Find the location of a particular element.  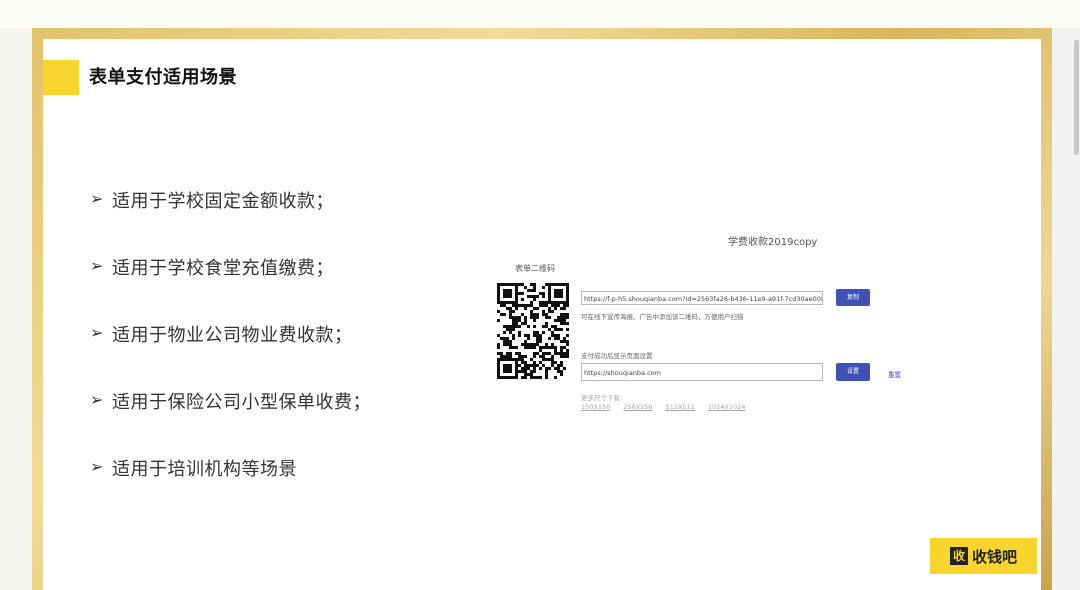

size-link: 150X150 is located at coordinates (595, 407).